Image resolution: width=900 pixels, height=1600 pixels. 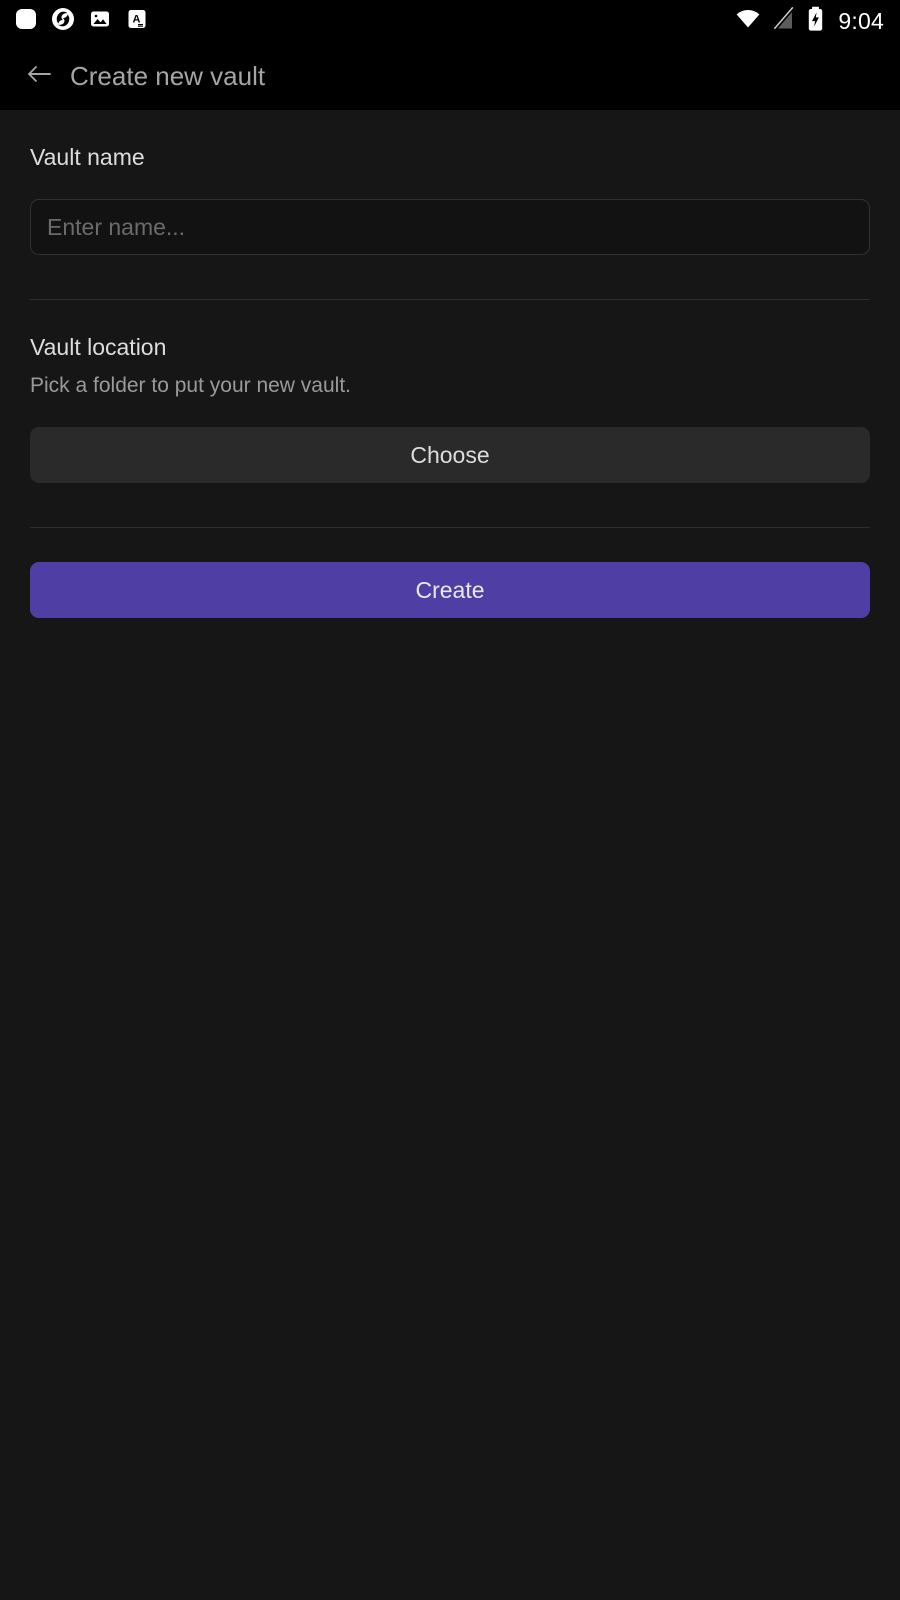 What do you see at coordinates (98, 347) in the screenshot?
I see `vault-location-label: Vault location` at bounding box center [98, 347].